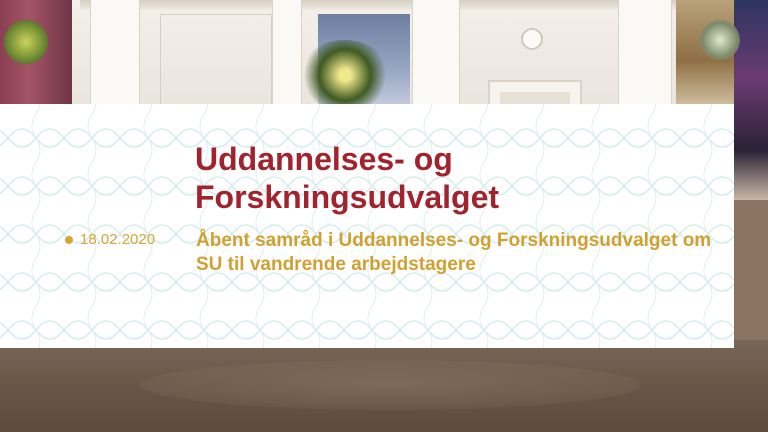 The width and height of the screenshot is (768, 432). Describe the element at coordinates (751, 275) in the screenshot. I see `background-wall-side` at that location.